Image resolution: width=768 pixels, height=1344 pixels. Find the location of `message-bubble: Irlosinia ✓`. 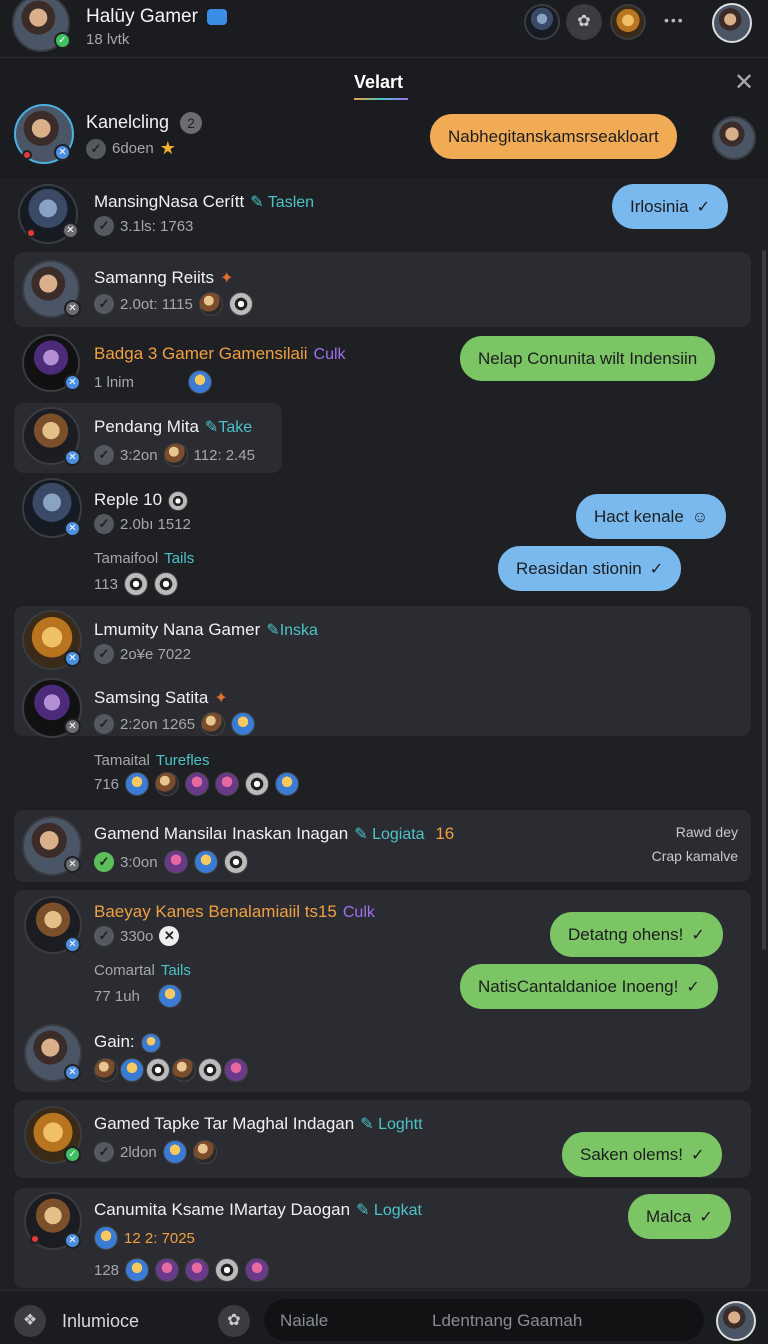

message-bubble: Irlosinia ✓ is located at coordinates (670, 206).